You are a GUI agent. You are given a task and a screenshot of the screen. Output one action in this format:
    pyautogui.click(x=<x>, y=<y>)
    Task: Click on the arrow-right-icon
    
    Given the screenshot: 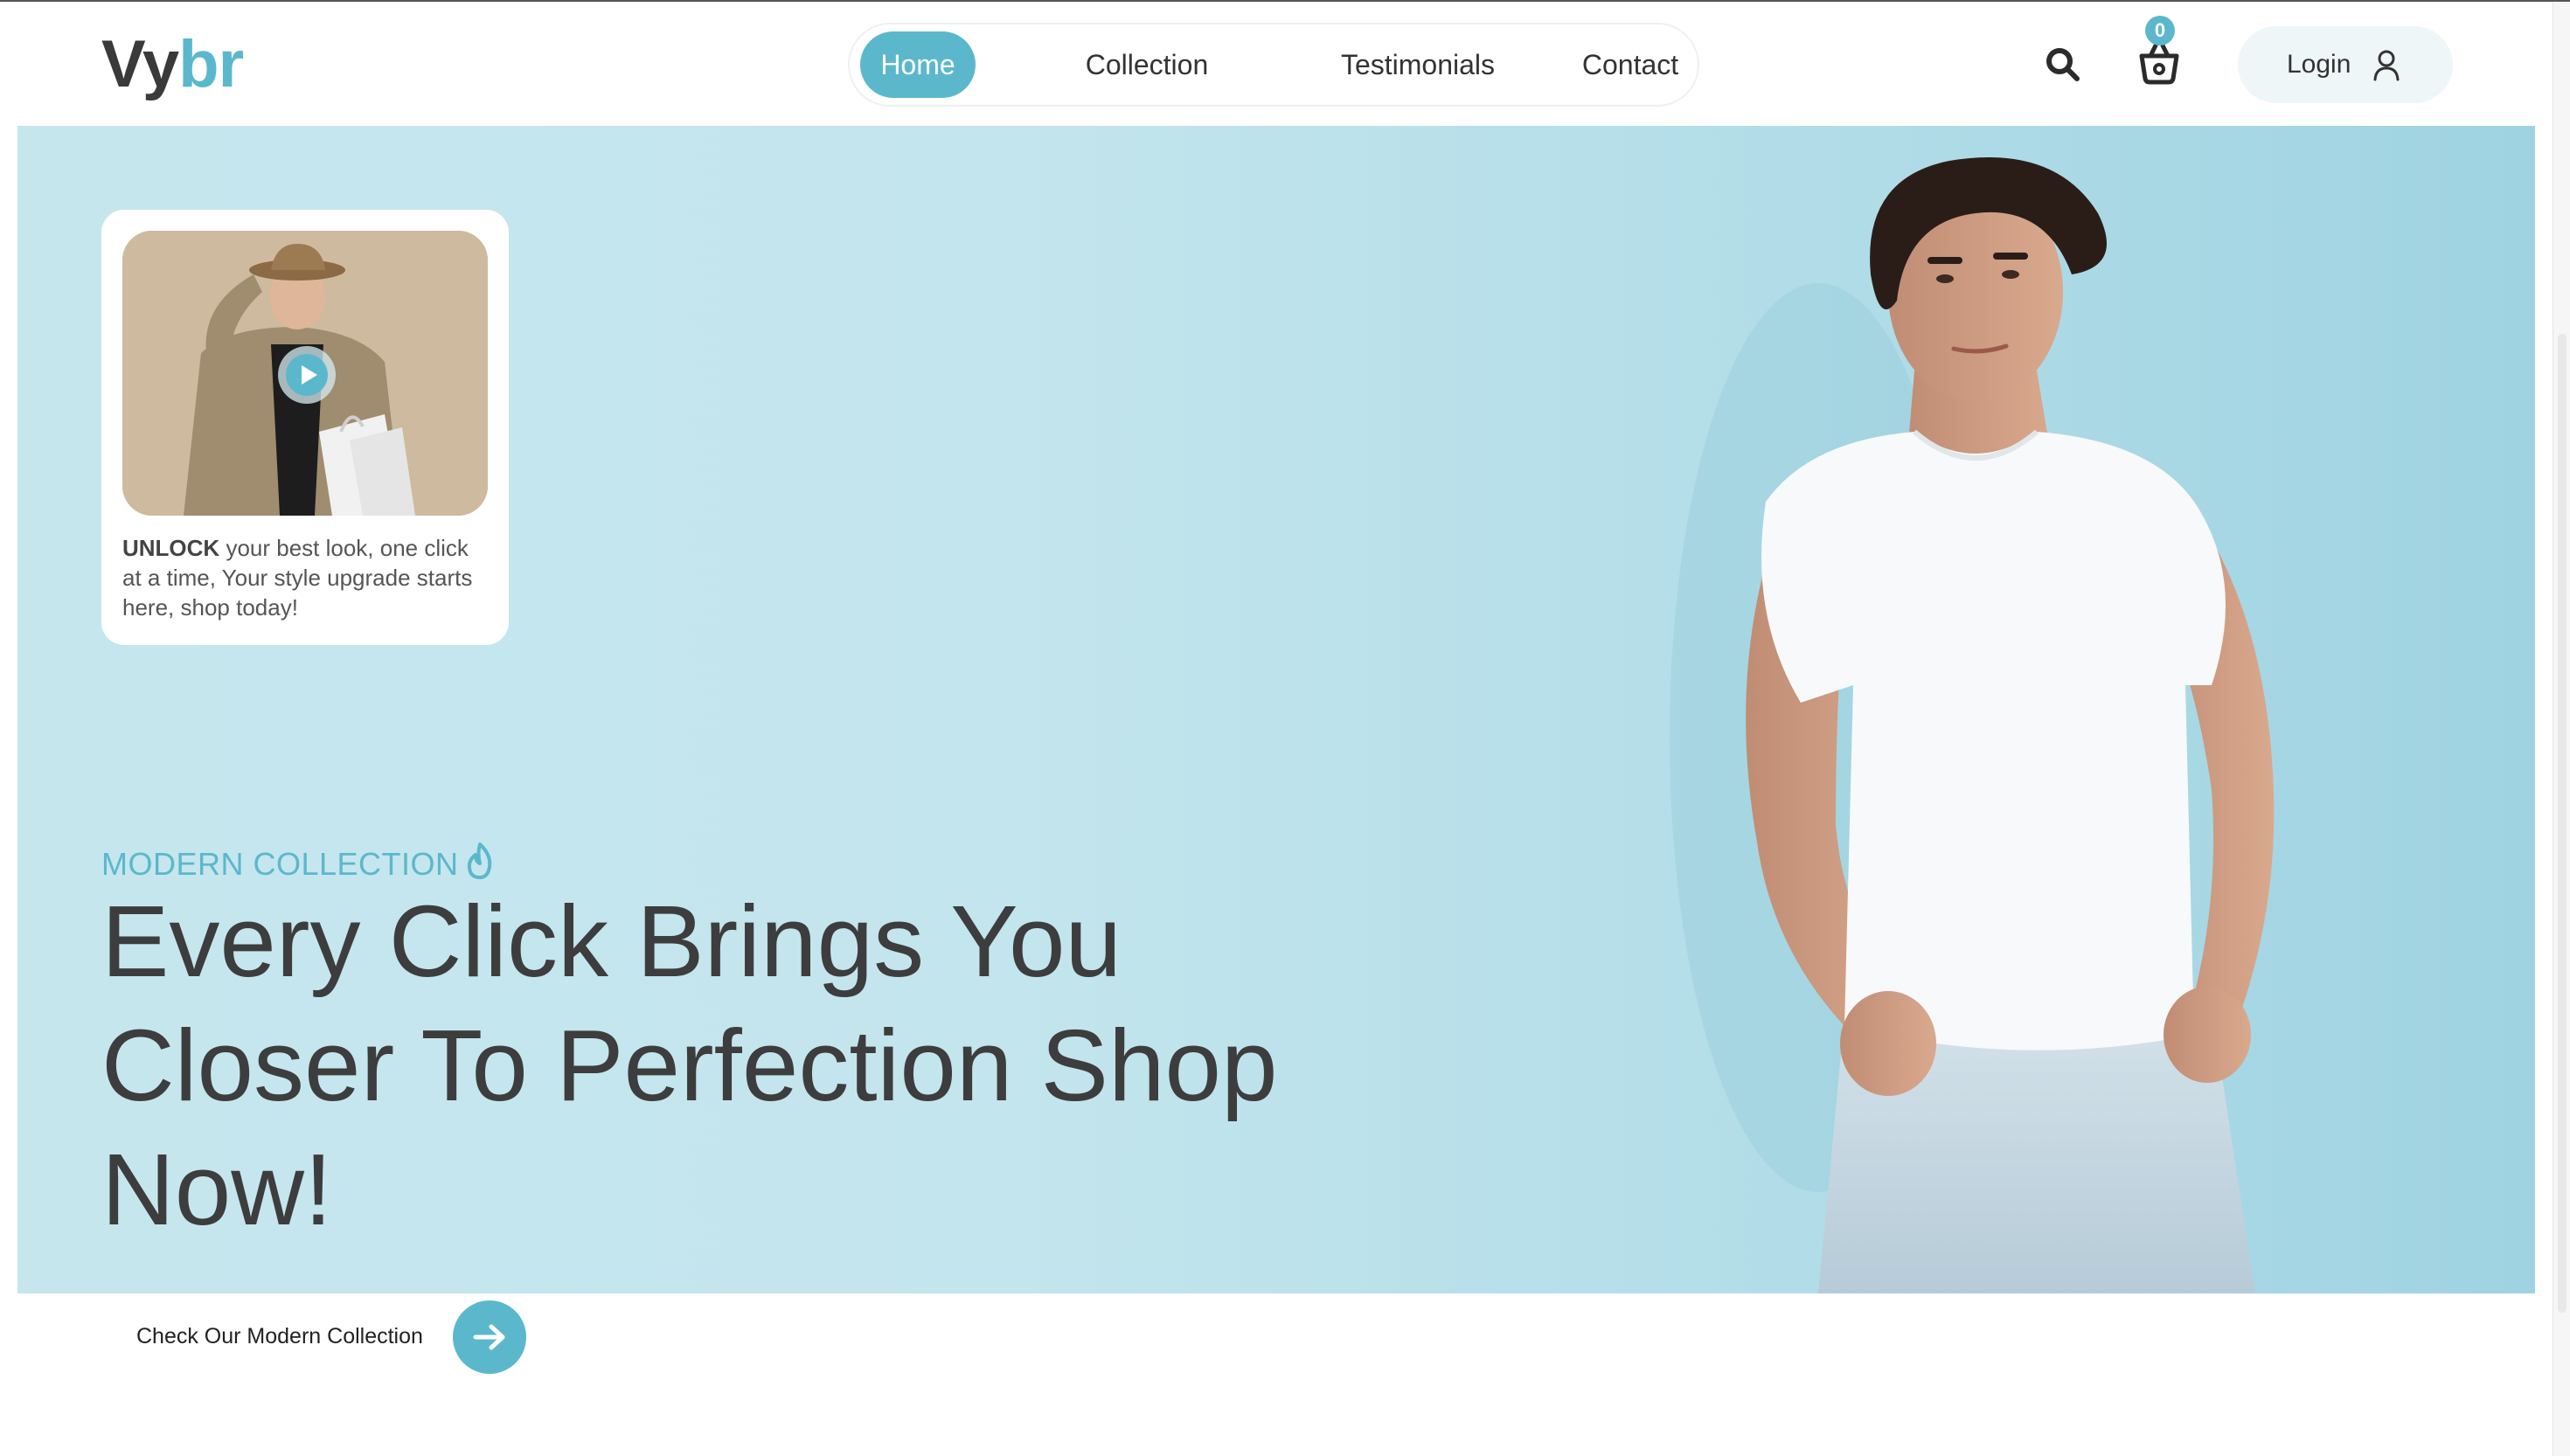 What is the action you would take?
    pyautogui.click(x=489, y=1337)
    